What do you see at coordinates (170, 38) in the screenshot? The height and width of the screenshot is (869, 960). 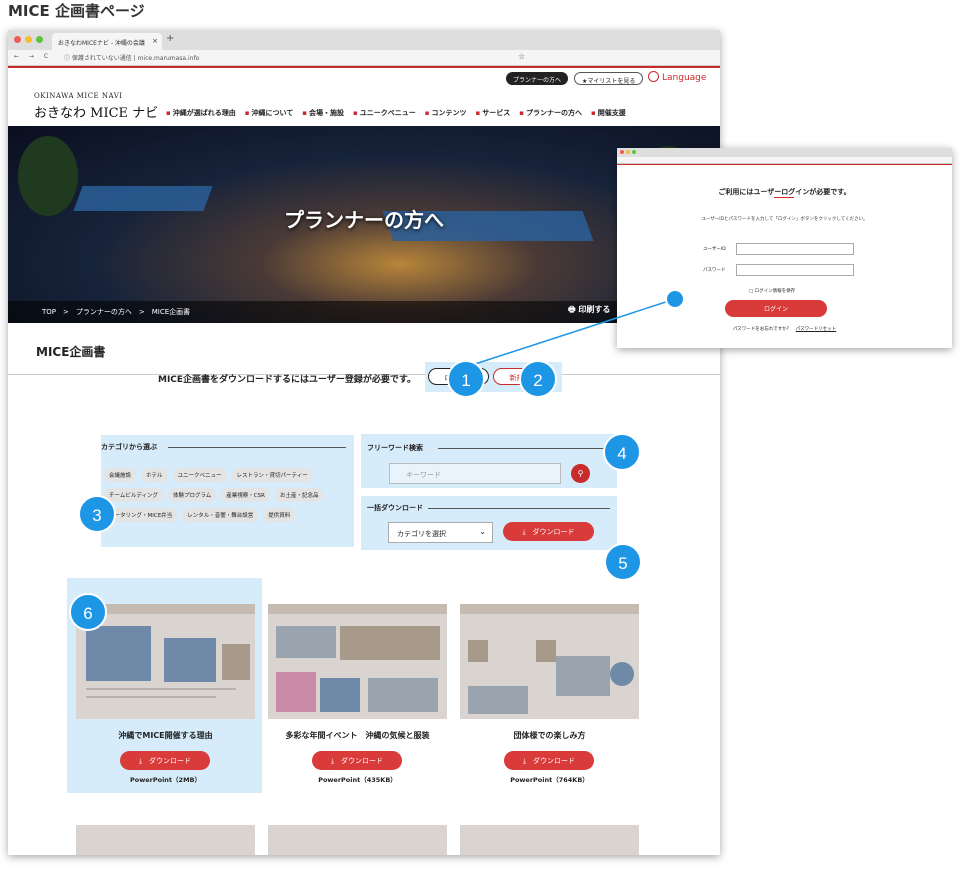 I see `new-tab-icon: +` at bounding box center [170, 38].